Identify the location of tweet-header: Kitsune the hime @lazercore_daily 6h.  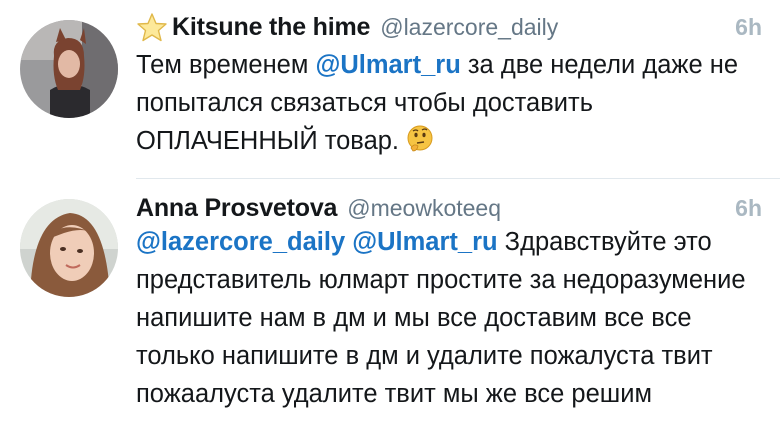
(449, 27).